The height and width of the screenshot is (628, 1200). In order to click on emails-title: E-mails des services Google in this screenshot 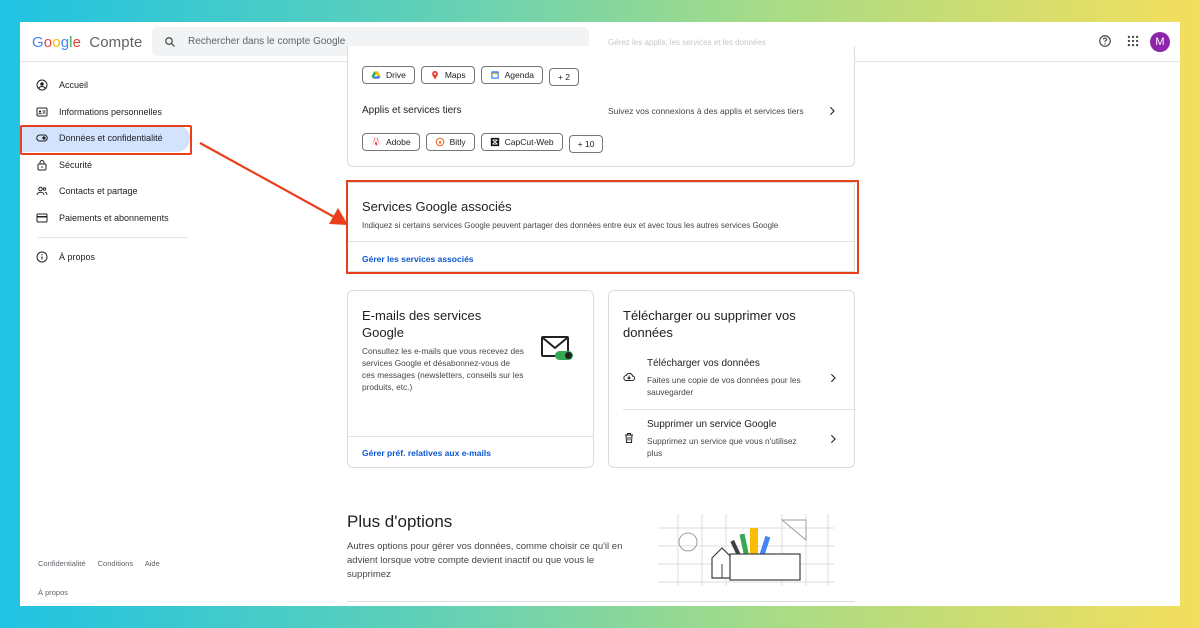, I will do `click(422, 324)`.